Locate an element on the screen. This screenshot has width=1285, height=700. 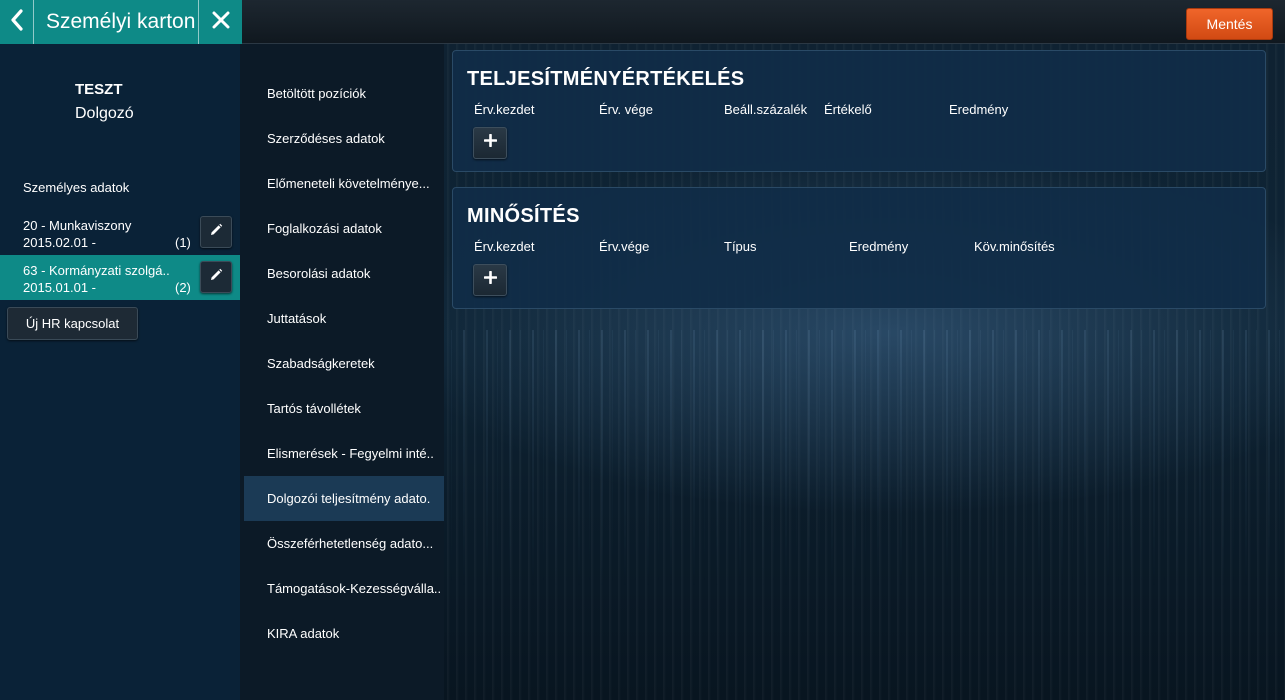
hr-relation-title: 20 - Munkaviszony is located at coordinates (77, 225).